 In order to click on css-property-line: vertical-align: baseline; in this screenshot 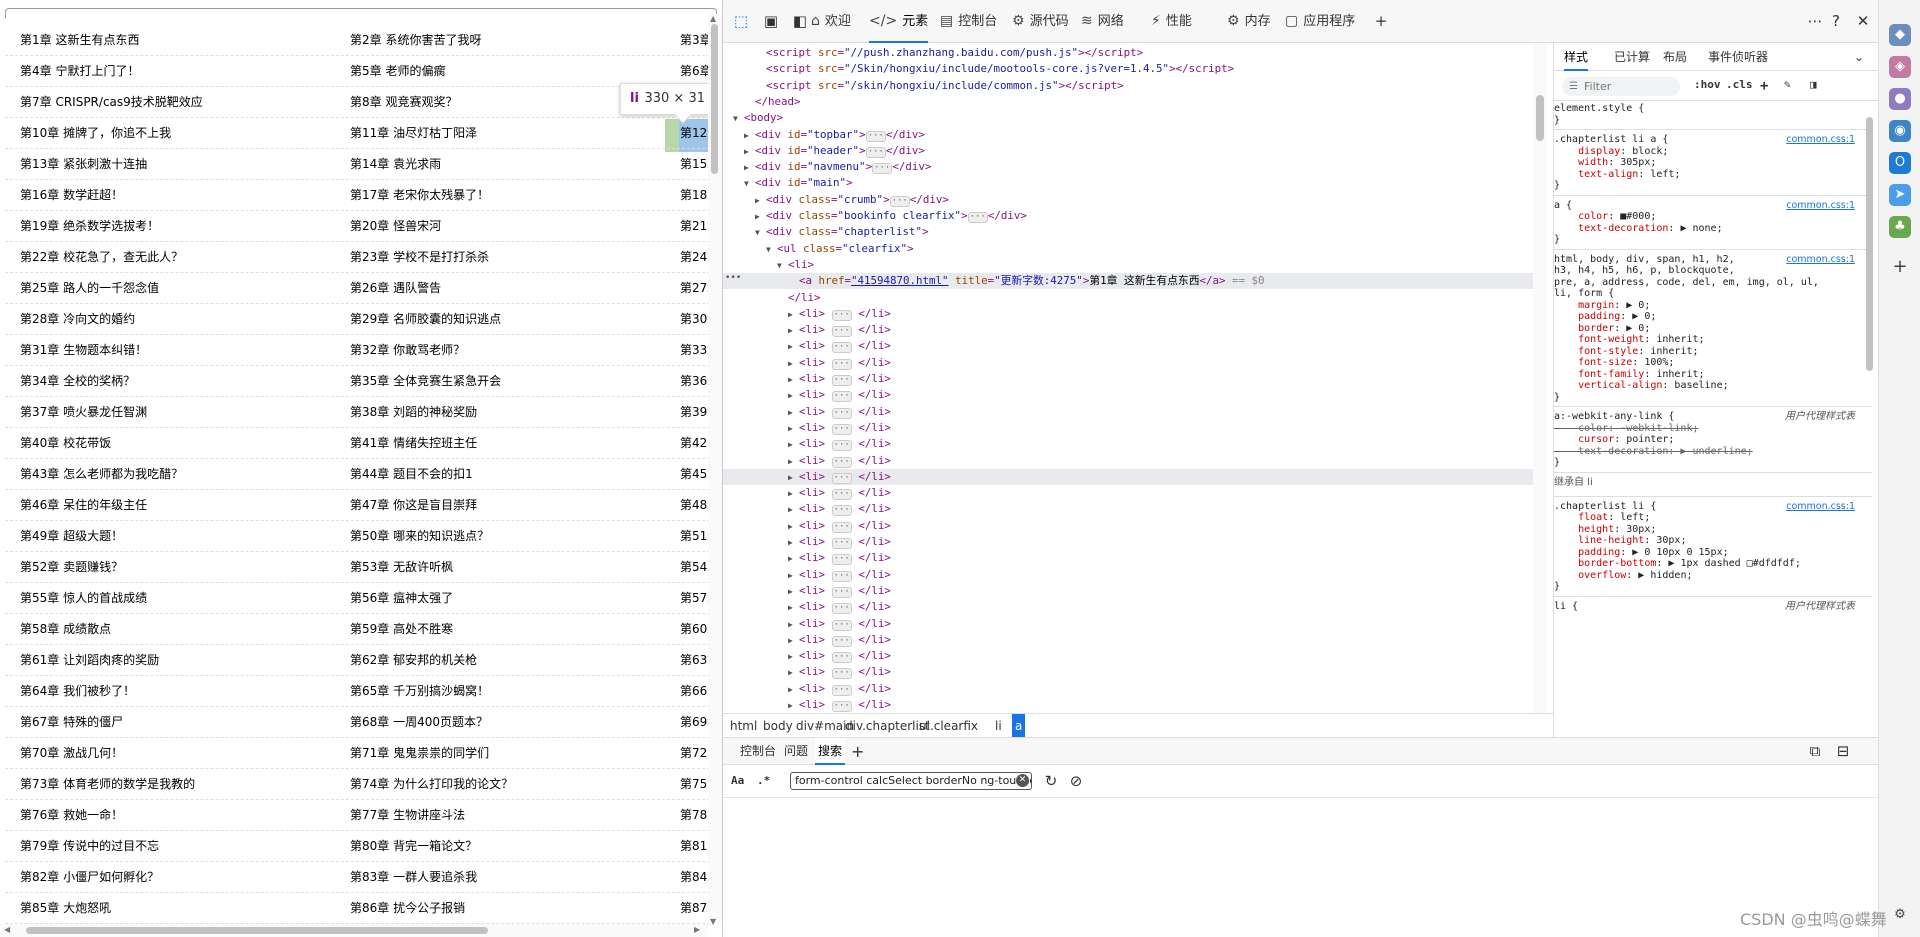, I will do `click(1706, 386)`.